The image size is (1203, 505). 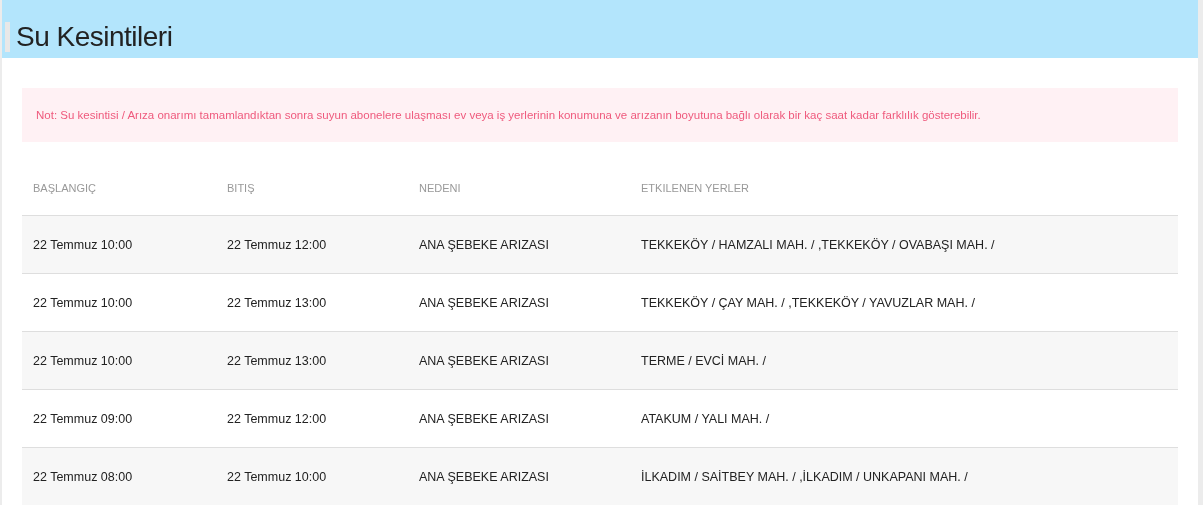 What do you see at coordinates (65, 187) in the screenshot?
I see `column-header: BAŞLANGIÇ` at bounding box center [65, 187].